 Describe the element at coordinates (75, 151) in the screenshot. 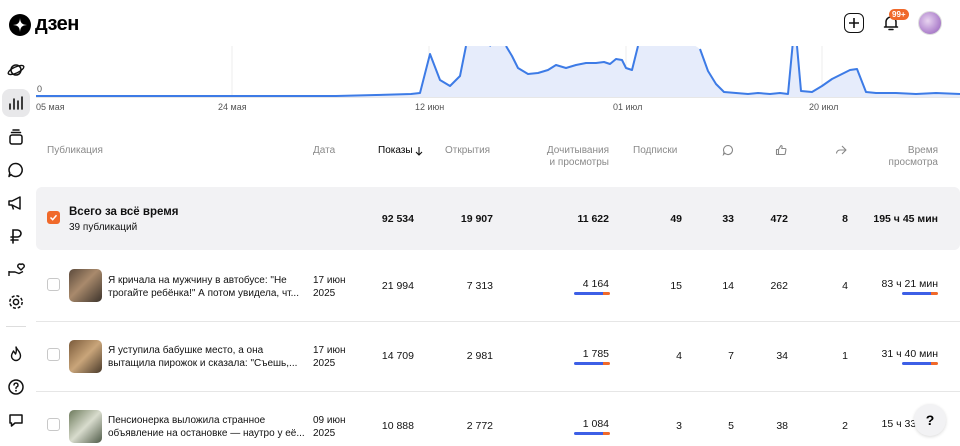

I see `header-publication: Публикация` at that location.